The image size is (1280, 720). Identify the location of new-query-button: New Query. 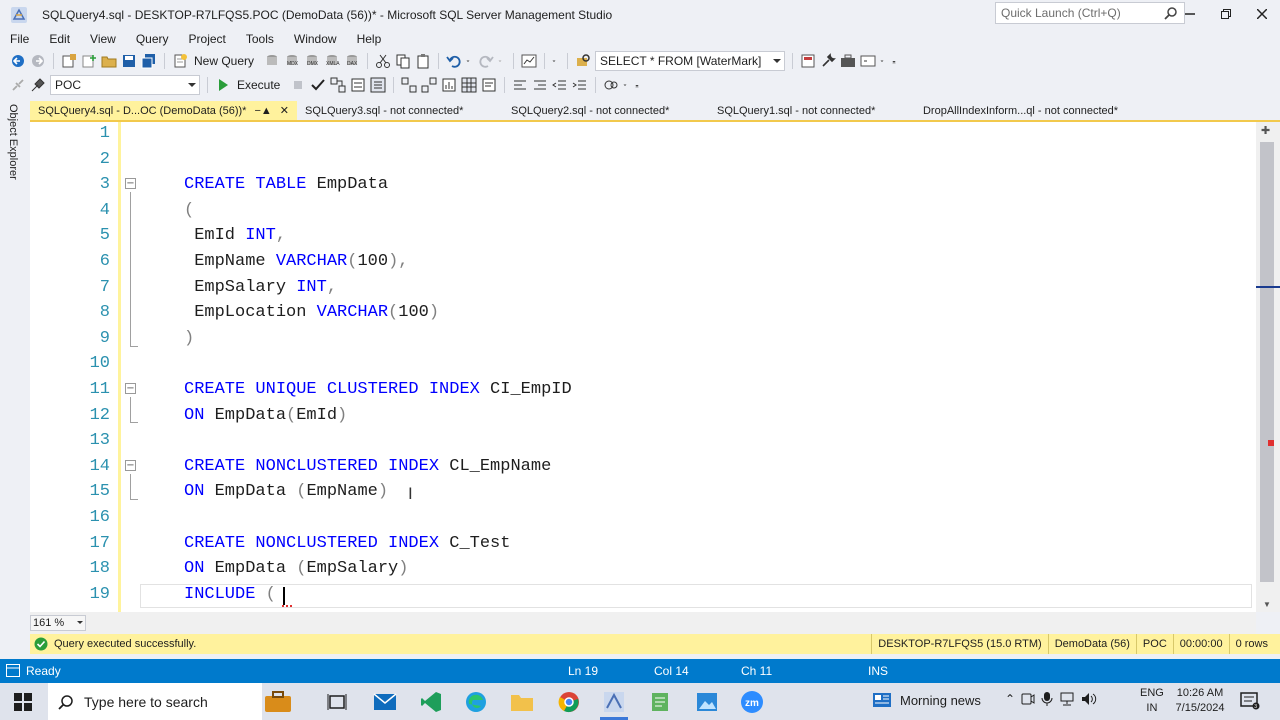
(224, 61).